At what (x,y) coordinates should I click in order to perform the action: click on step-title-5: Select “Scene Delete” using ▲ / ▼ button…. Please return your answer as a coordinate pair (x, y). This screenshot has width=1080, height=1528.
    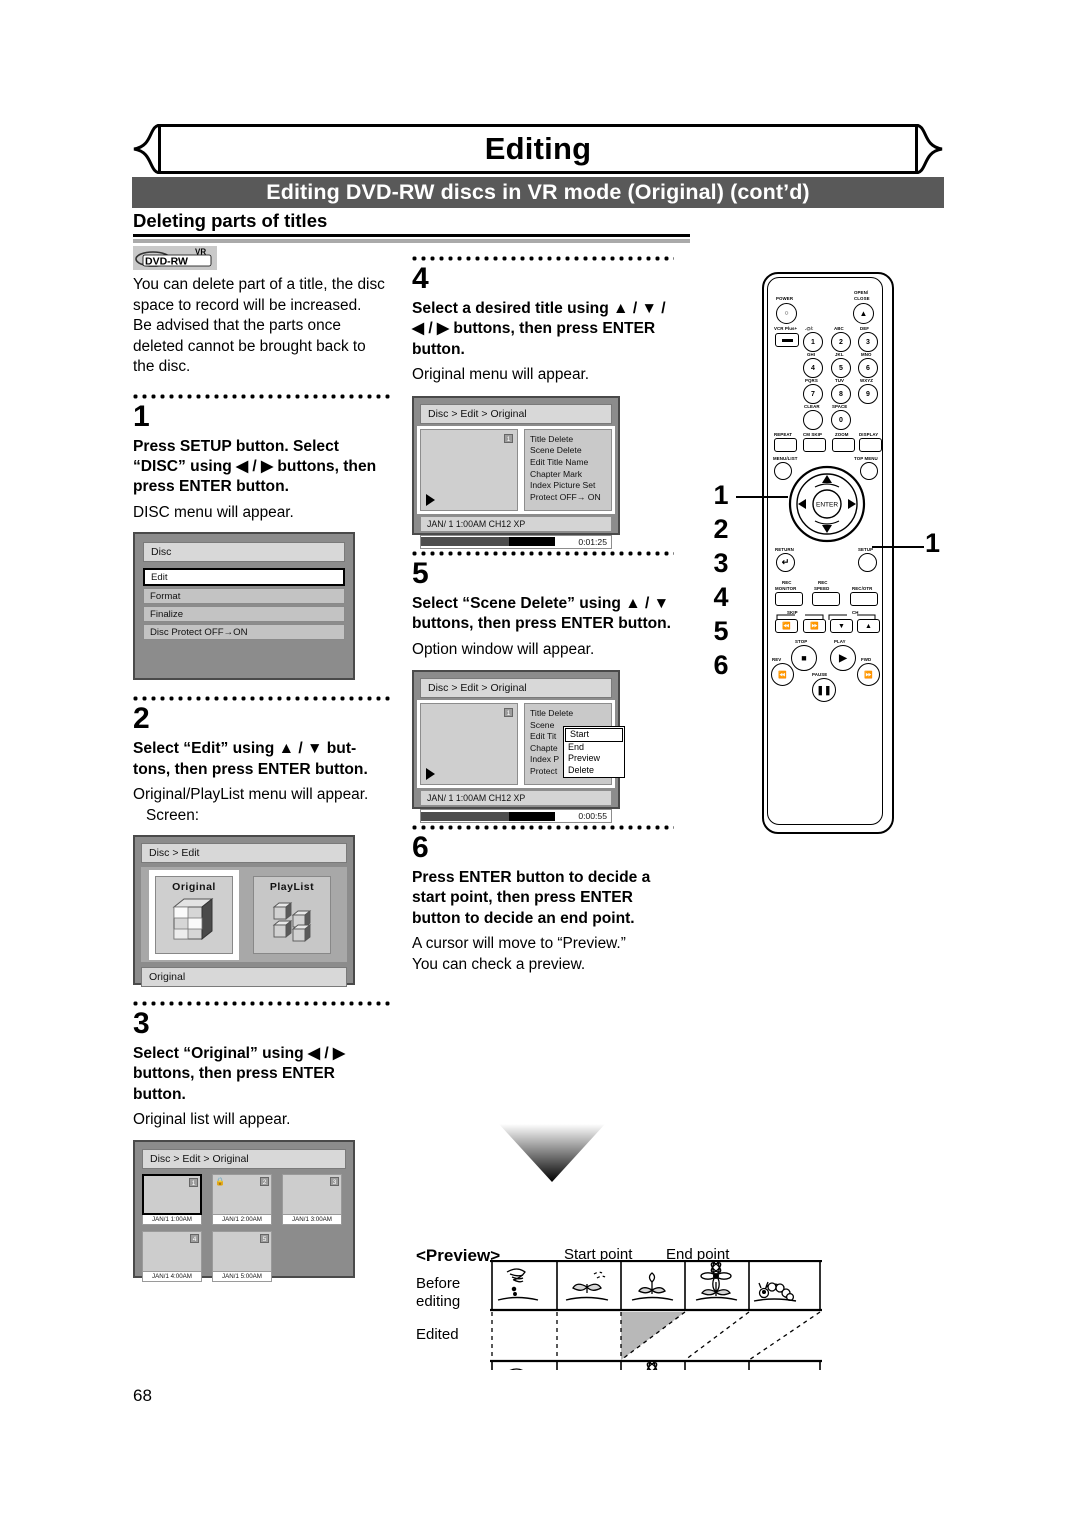
    Looking at the image, I should click on (542, 613).